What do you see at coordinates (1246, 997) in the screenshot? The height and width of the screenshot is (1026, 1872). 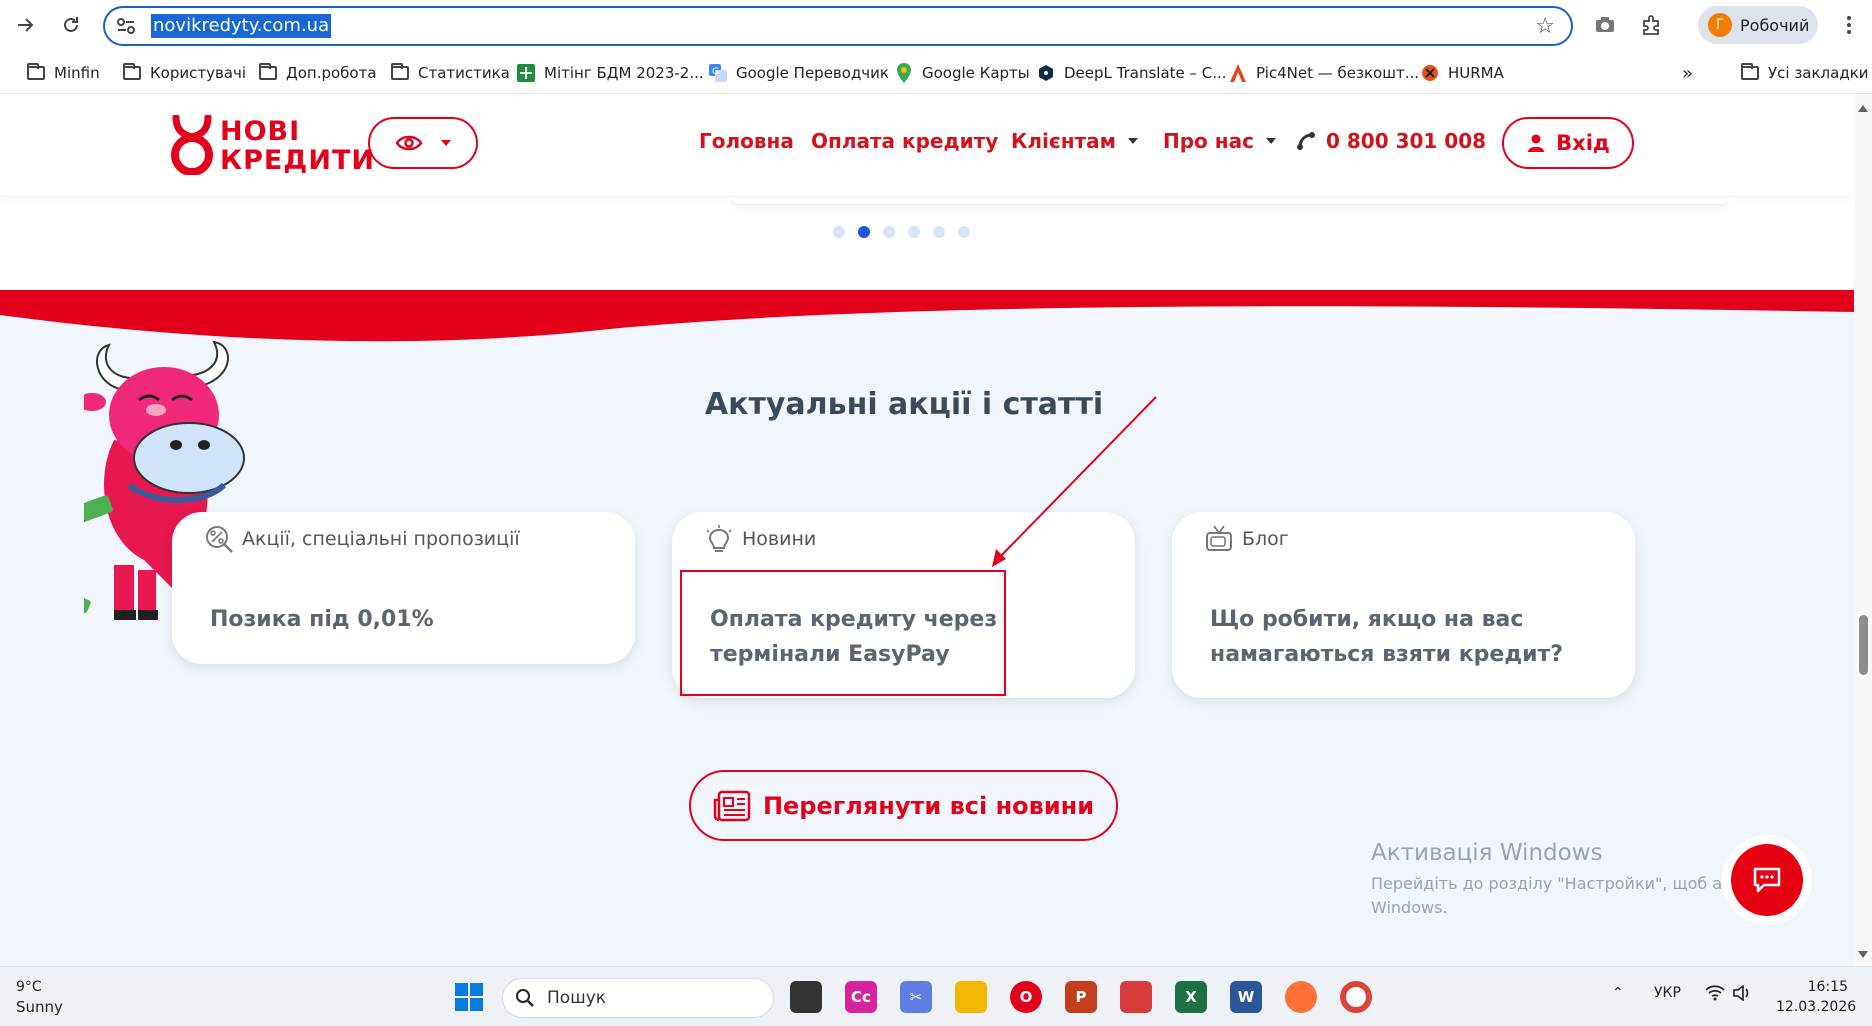 I see `word-icon: W` at bounding box center [1246, 997].